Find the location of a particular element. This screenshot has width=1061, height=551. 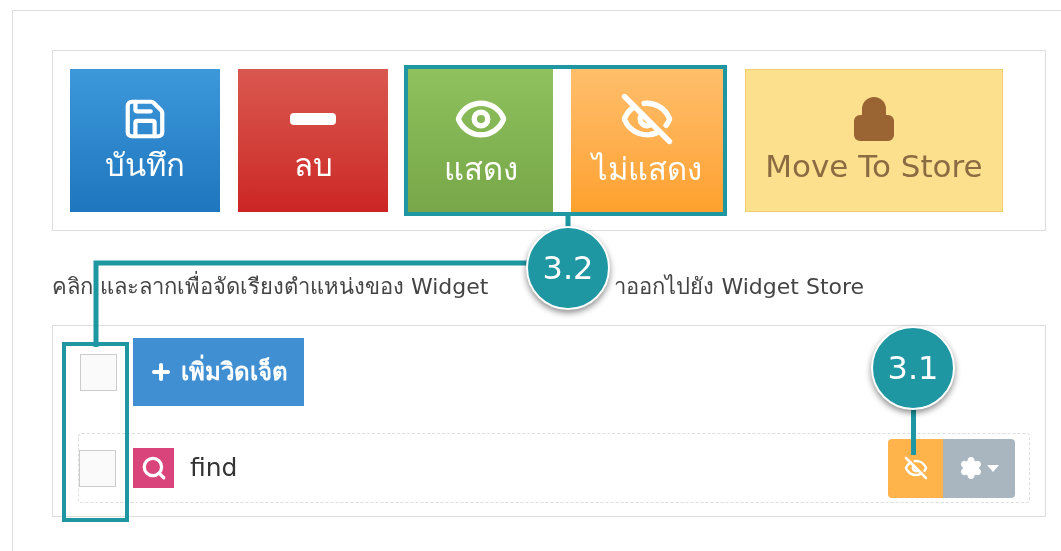

widget-row: find is located at coordinates (554, 468).